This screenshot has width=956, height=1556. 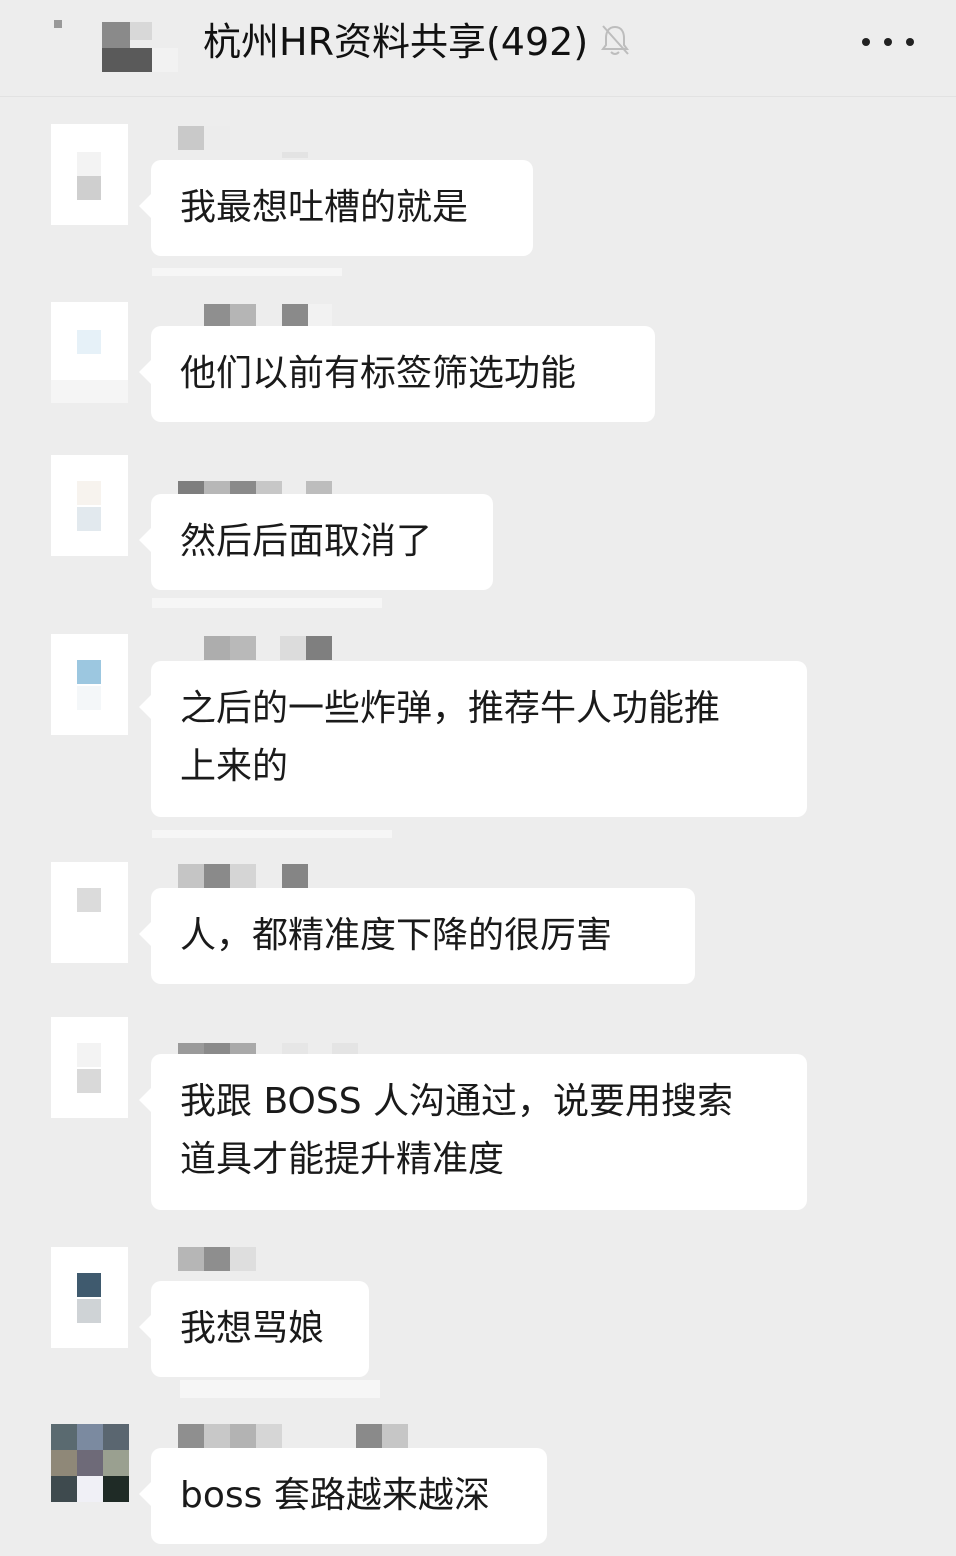 I want to click on message-bubble: boss 套路越来越深, so click(x=343, y=1496).